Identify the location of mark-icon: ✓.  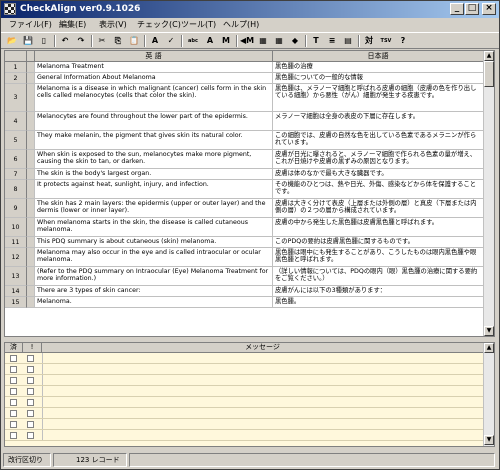
(171, 41).